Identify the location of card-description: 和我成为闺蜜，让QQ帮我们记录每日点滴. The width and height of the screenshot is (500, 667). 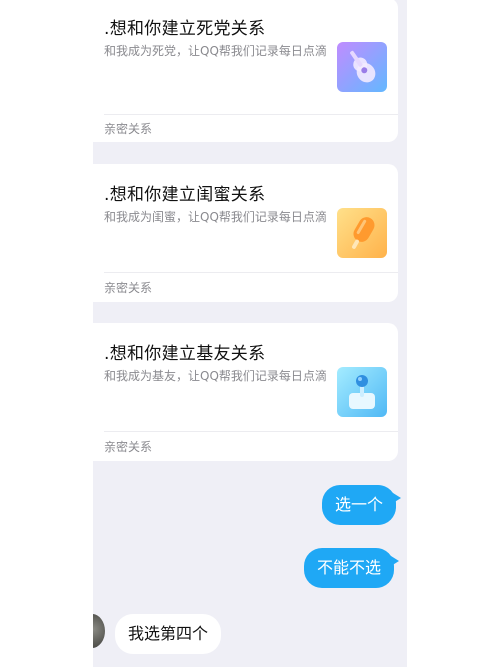
(215, 217).